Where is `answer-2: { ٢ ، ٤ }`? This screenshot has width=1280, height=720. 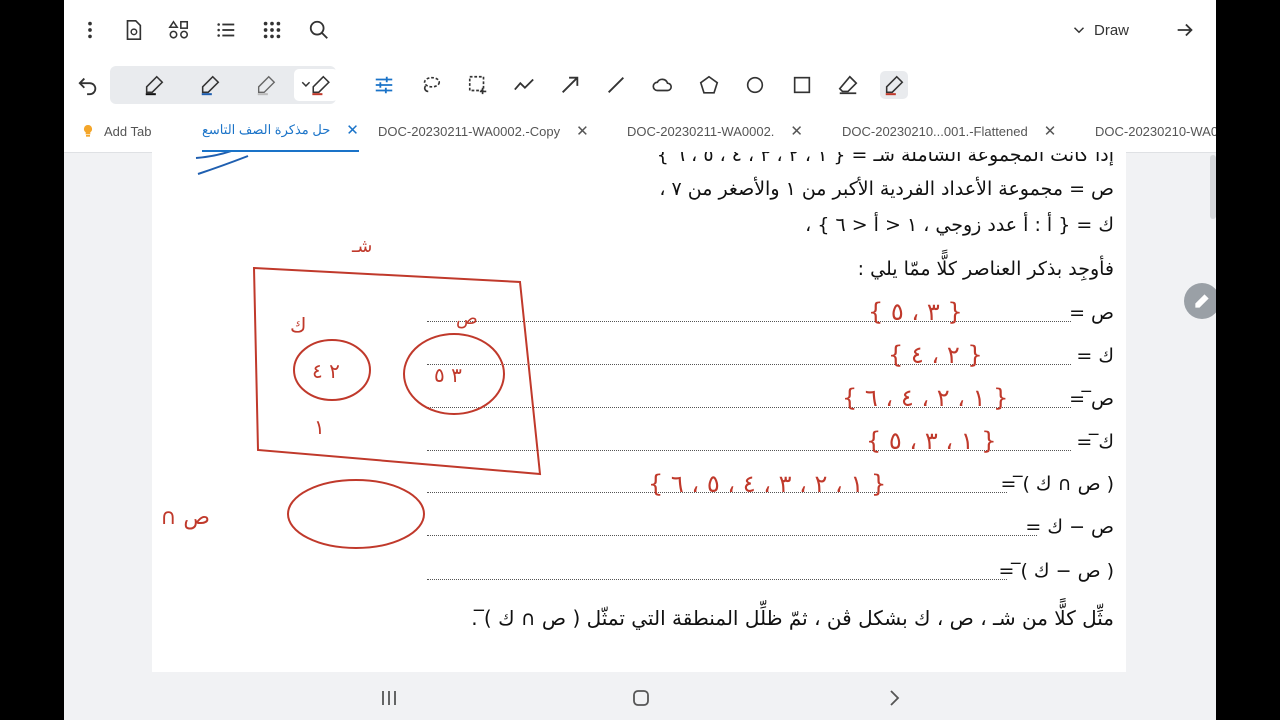 answer-2: { ٢ ، ٤ } is located at coordinates (935, 355).